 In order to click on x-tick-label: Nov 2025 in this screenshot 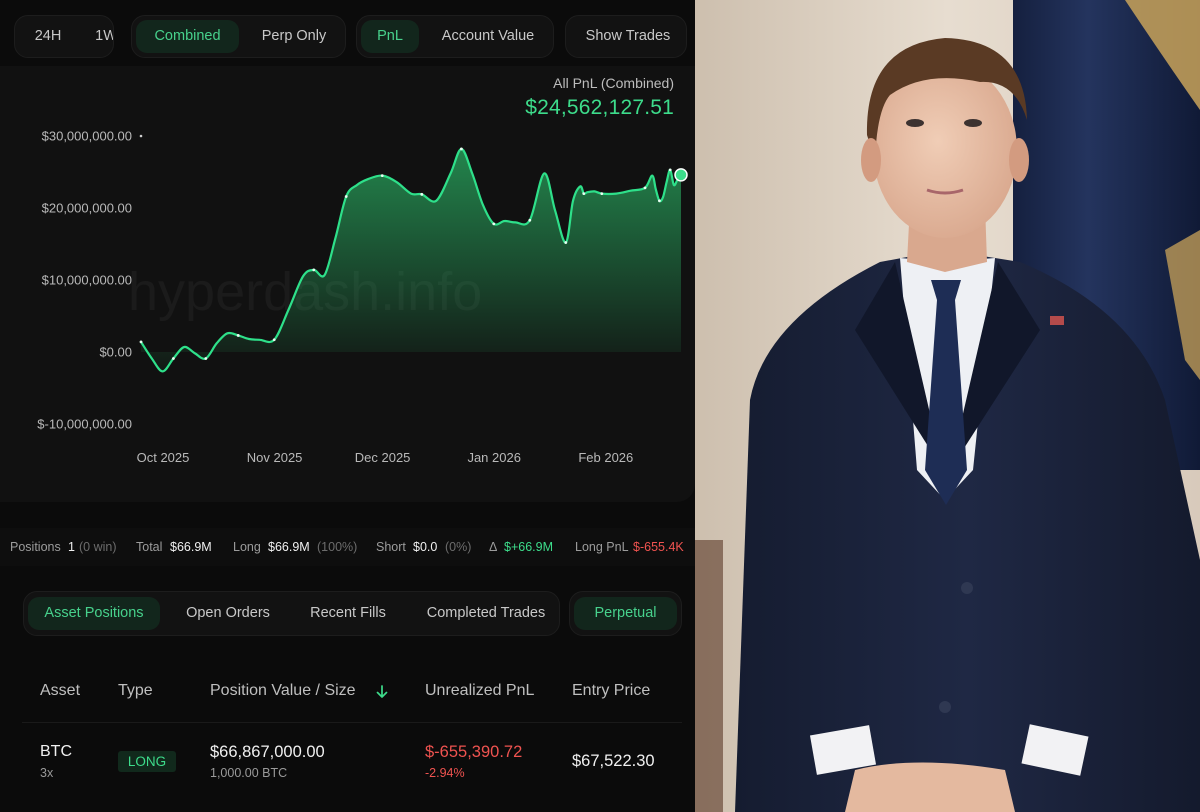, I will do `click(275, 457)`.